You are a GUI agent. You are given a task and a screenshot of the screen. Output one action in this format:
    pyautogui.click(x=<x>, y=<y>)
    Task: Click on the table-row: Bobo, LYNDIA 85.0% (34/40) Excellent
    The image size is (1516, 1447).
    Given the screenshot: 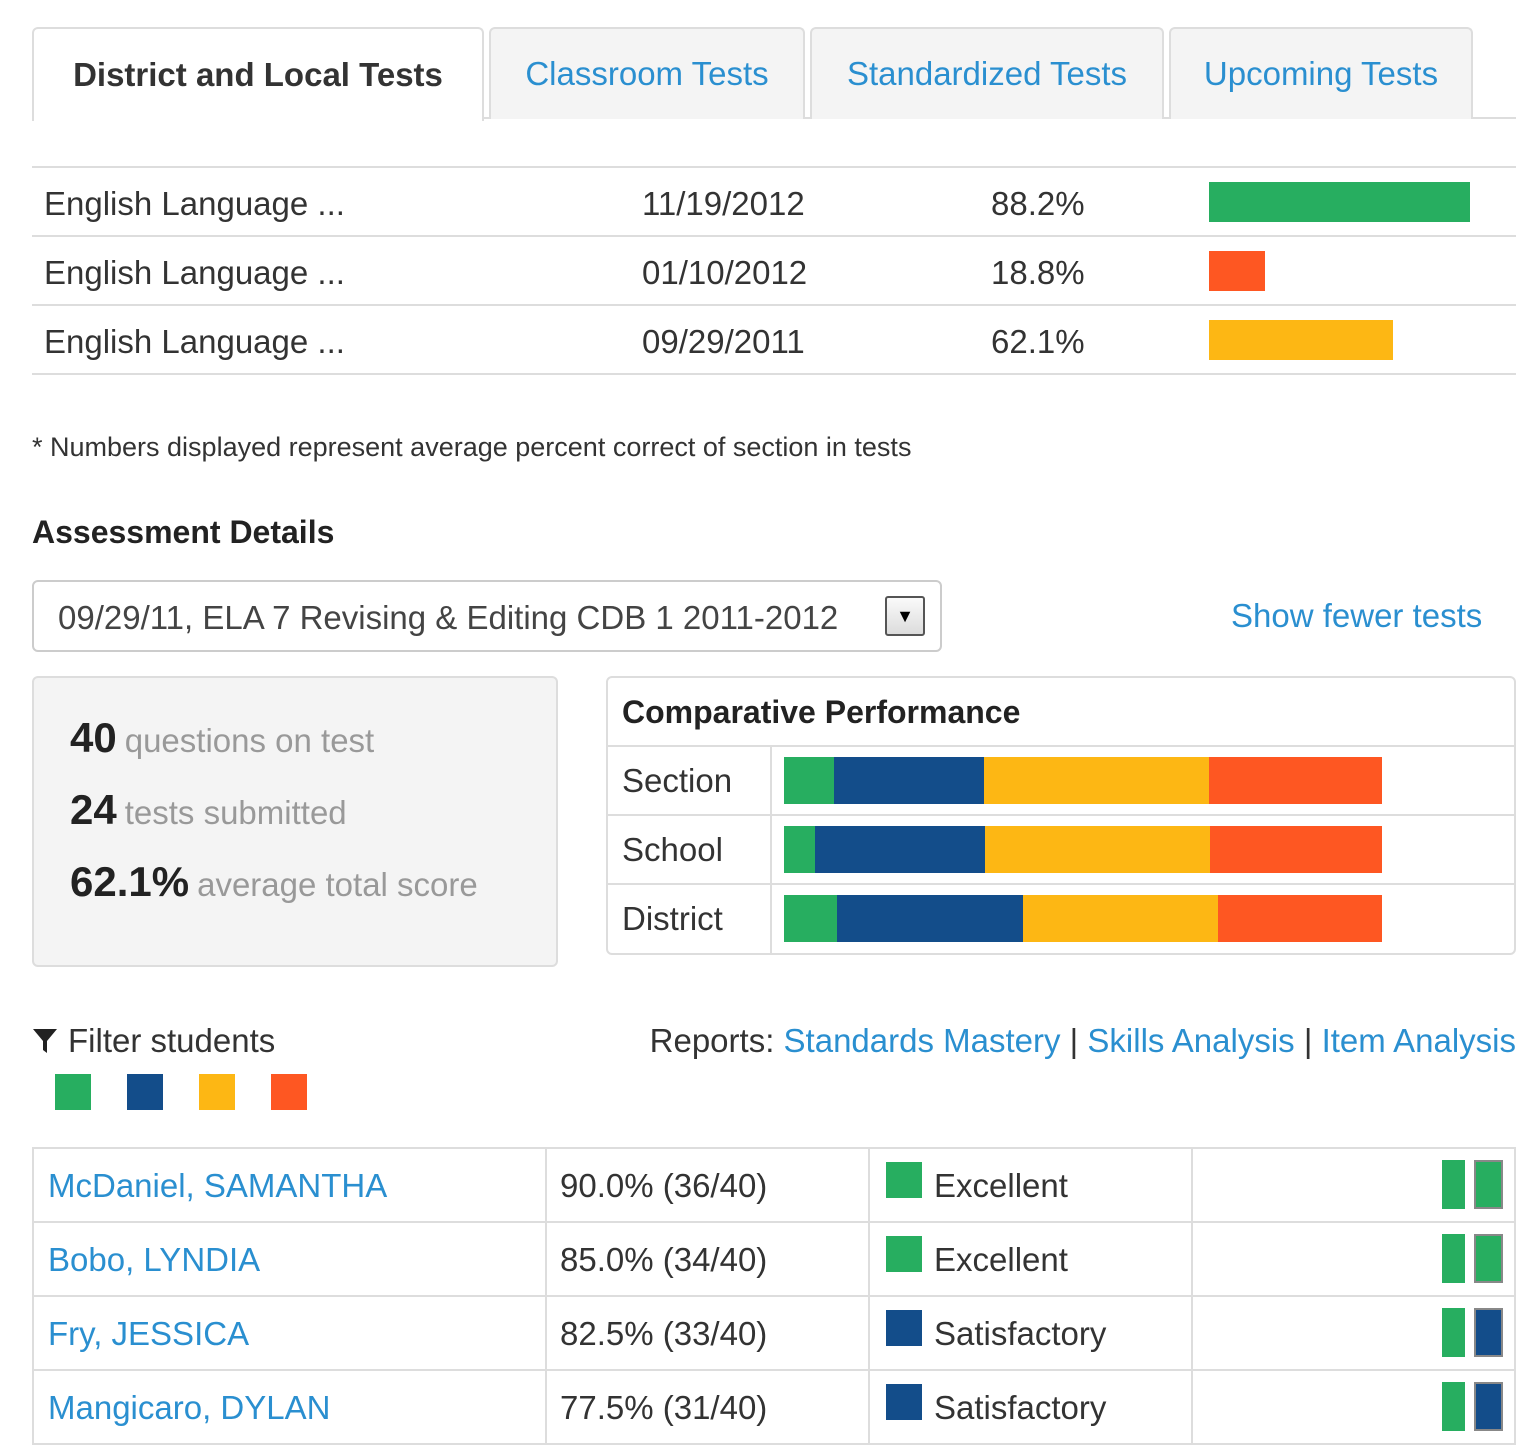 What is the action you would take?
    pyautogui.click(x=774, y=1260)
    